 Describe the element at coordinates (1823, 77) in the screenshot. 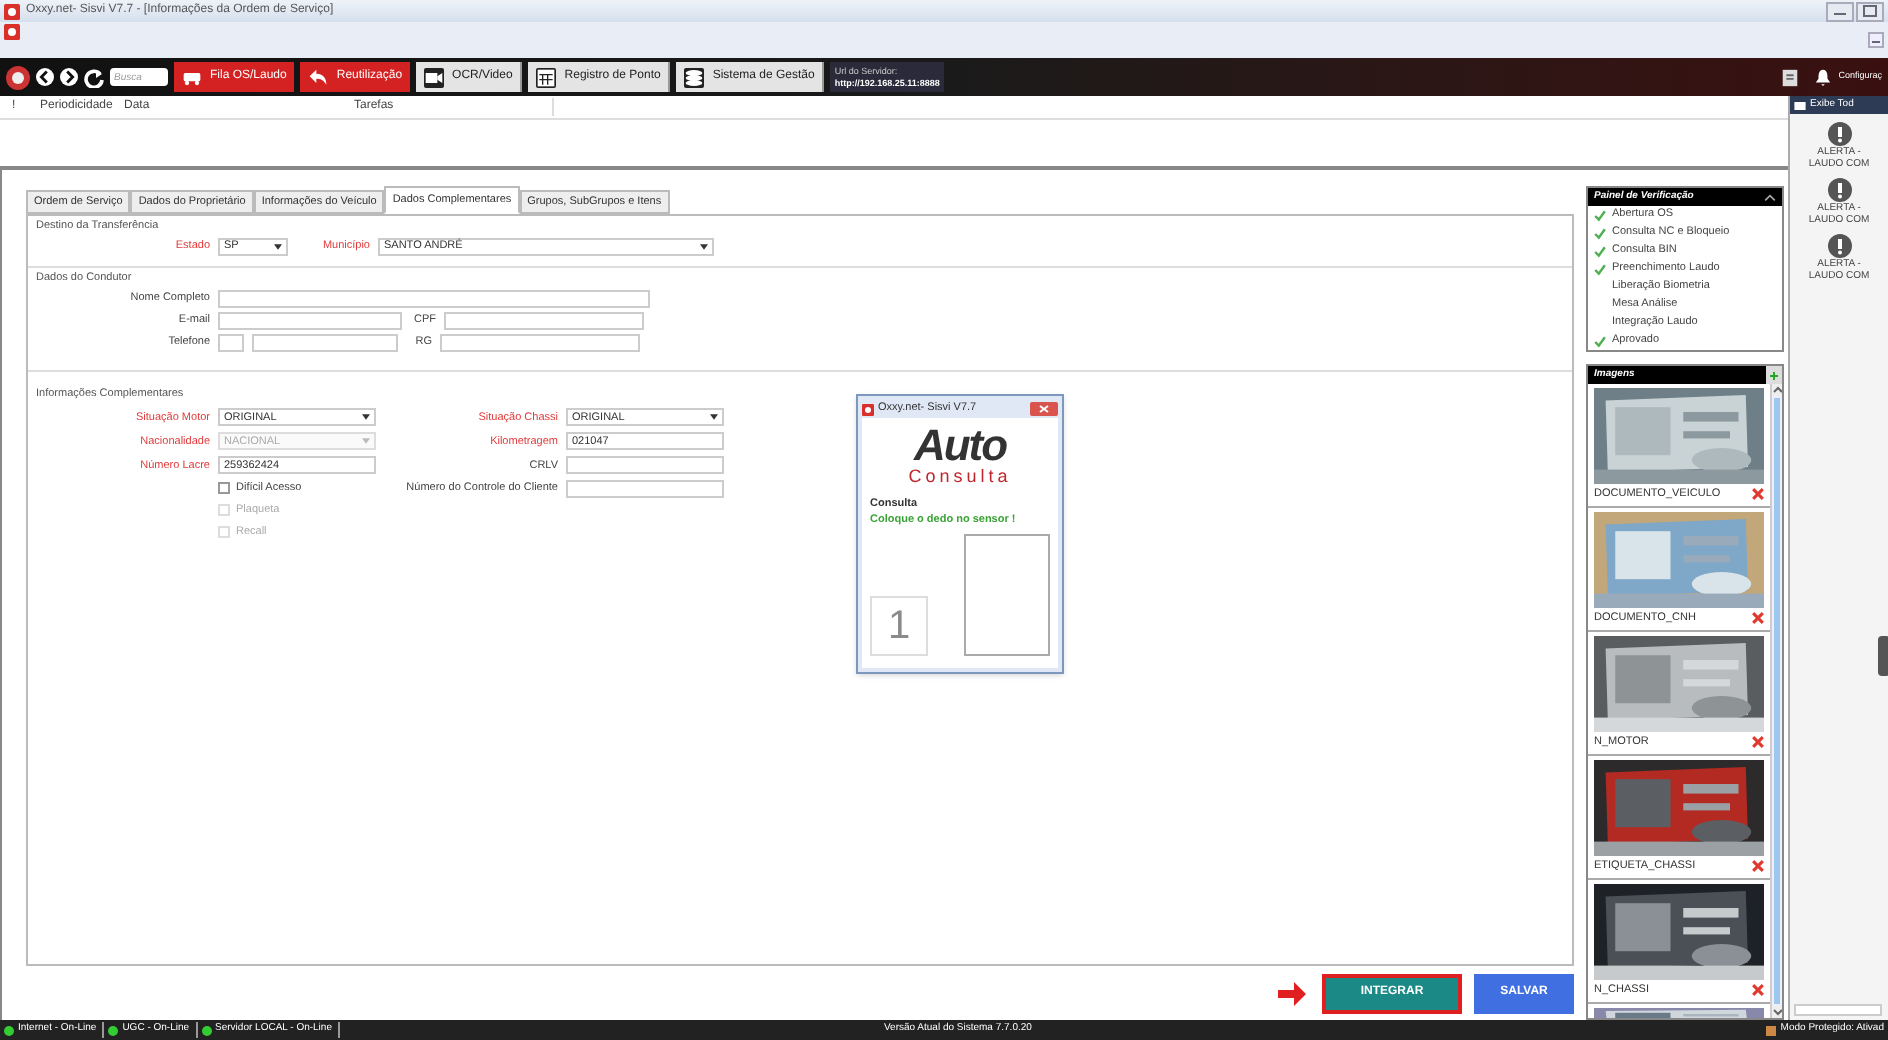

I see `bell-icon` at that location.